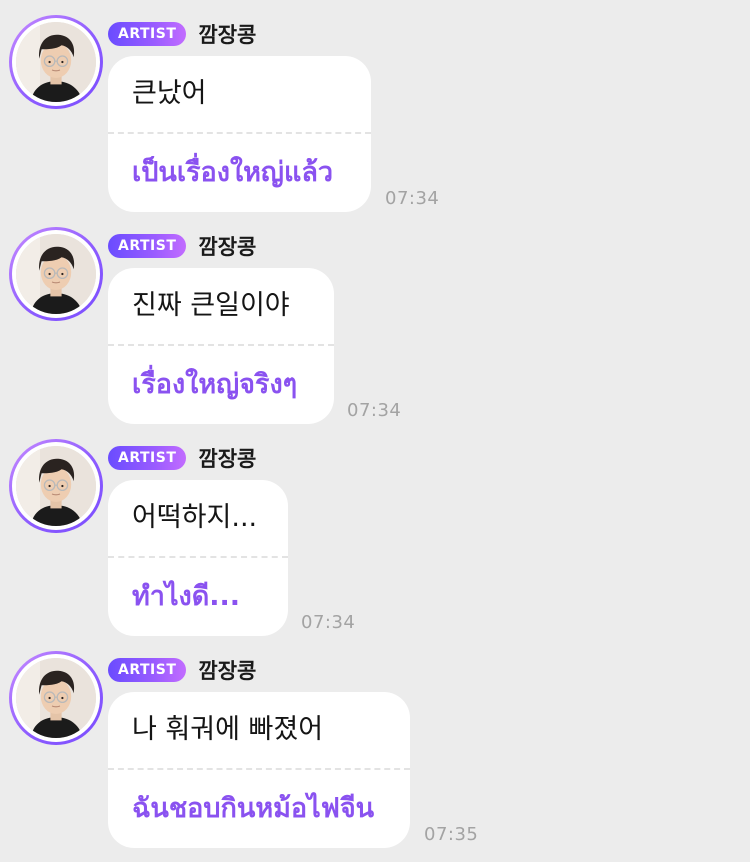 This screenshot has width=750, height=862. What do you see at coordinates (253, 808) in the screenshot?
I see `message-translation: ฉันชอบกินหม้อไฟจีน` at bounding box center [253, 808].